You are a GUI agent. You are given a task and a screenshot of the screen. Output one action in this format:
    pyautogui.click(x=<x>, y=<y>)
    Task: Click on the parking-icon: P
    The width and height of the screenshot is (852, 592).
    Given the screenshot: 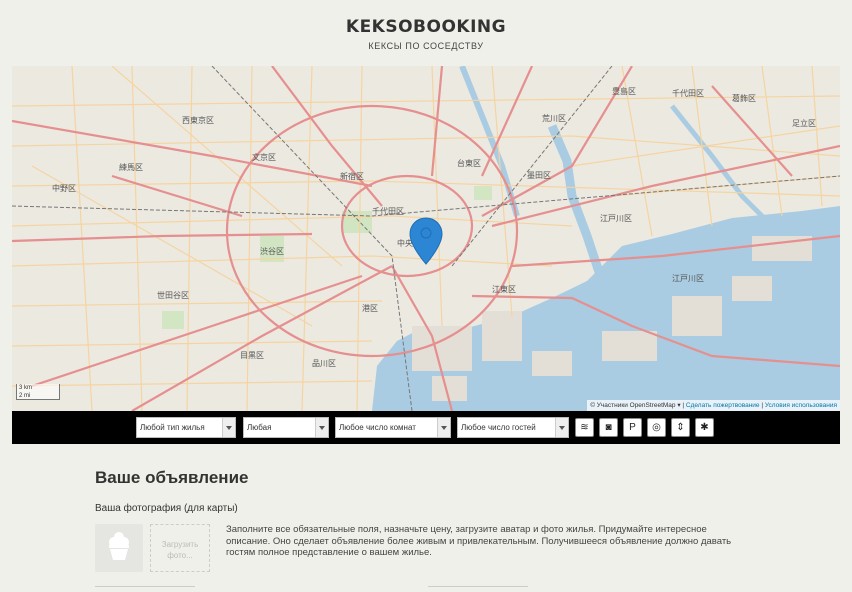 What is the action you would take?
    pyautogui.click(x=632, y=427)
    